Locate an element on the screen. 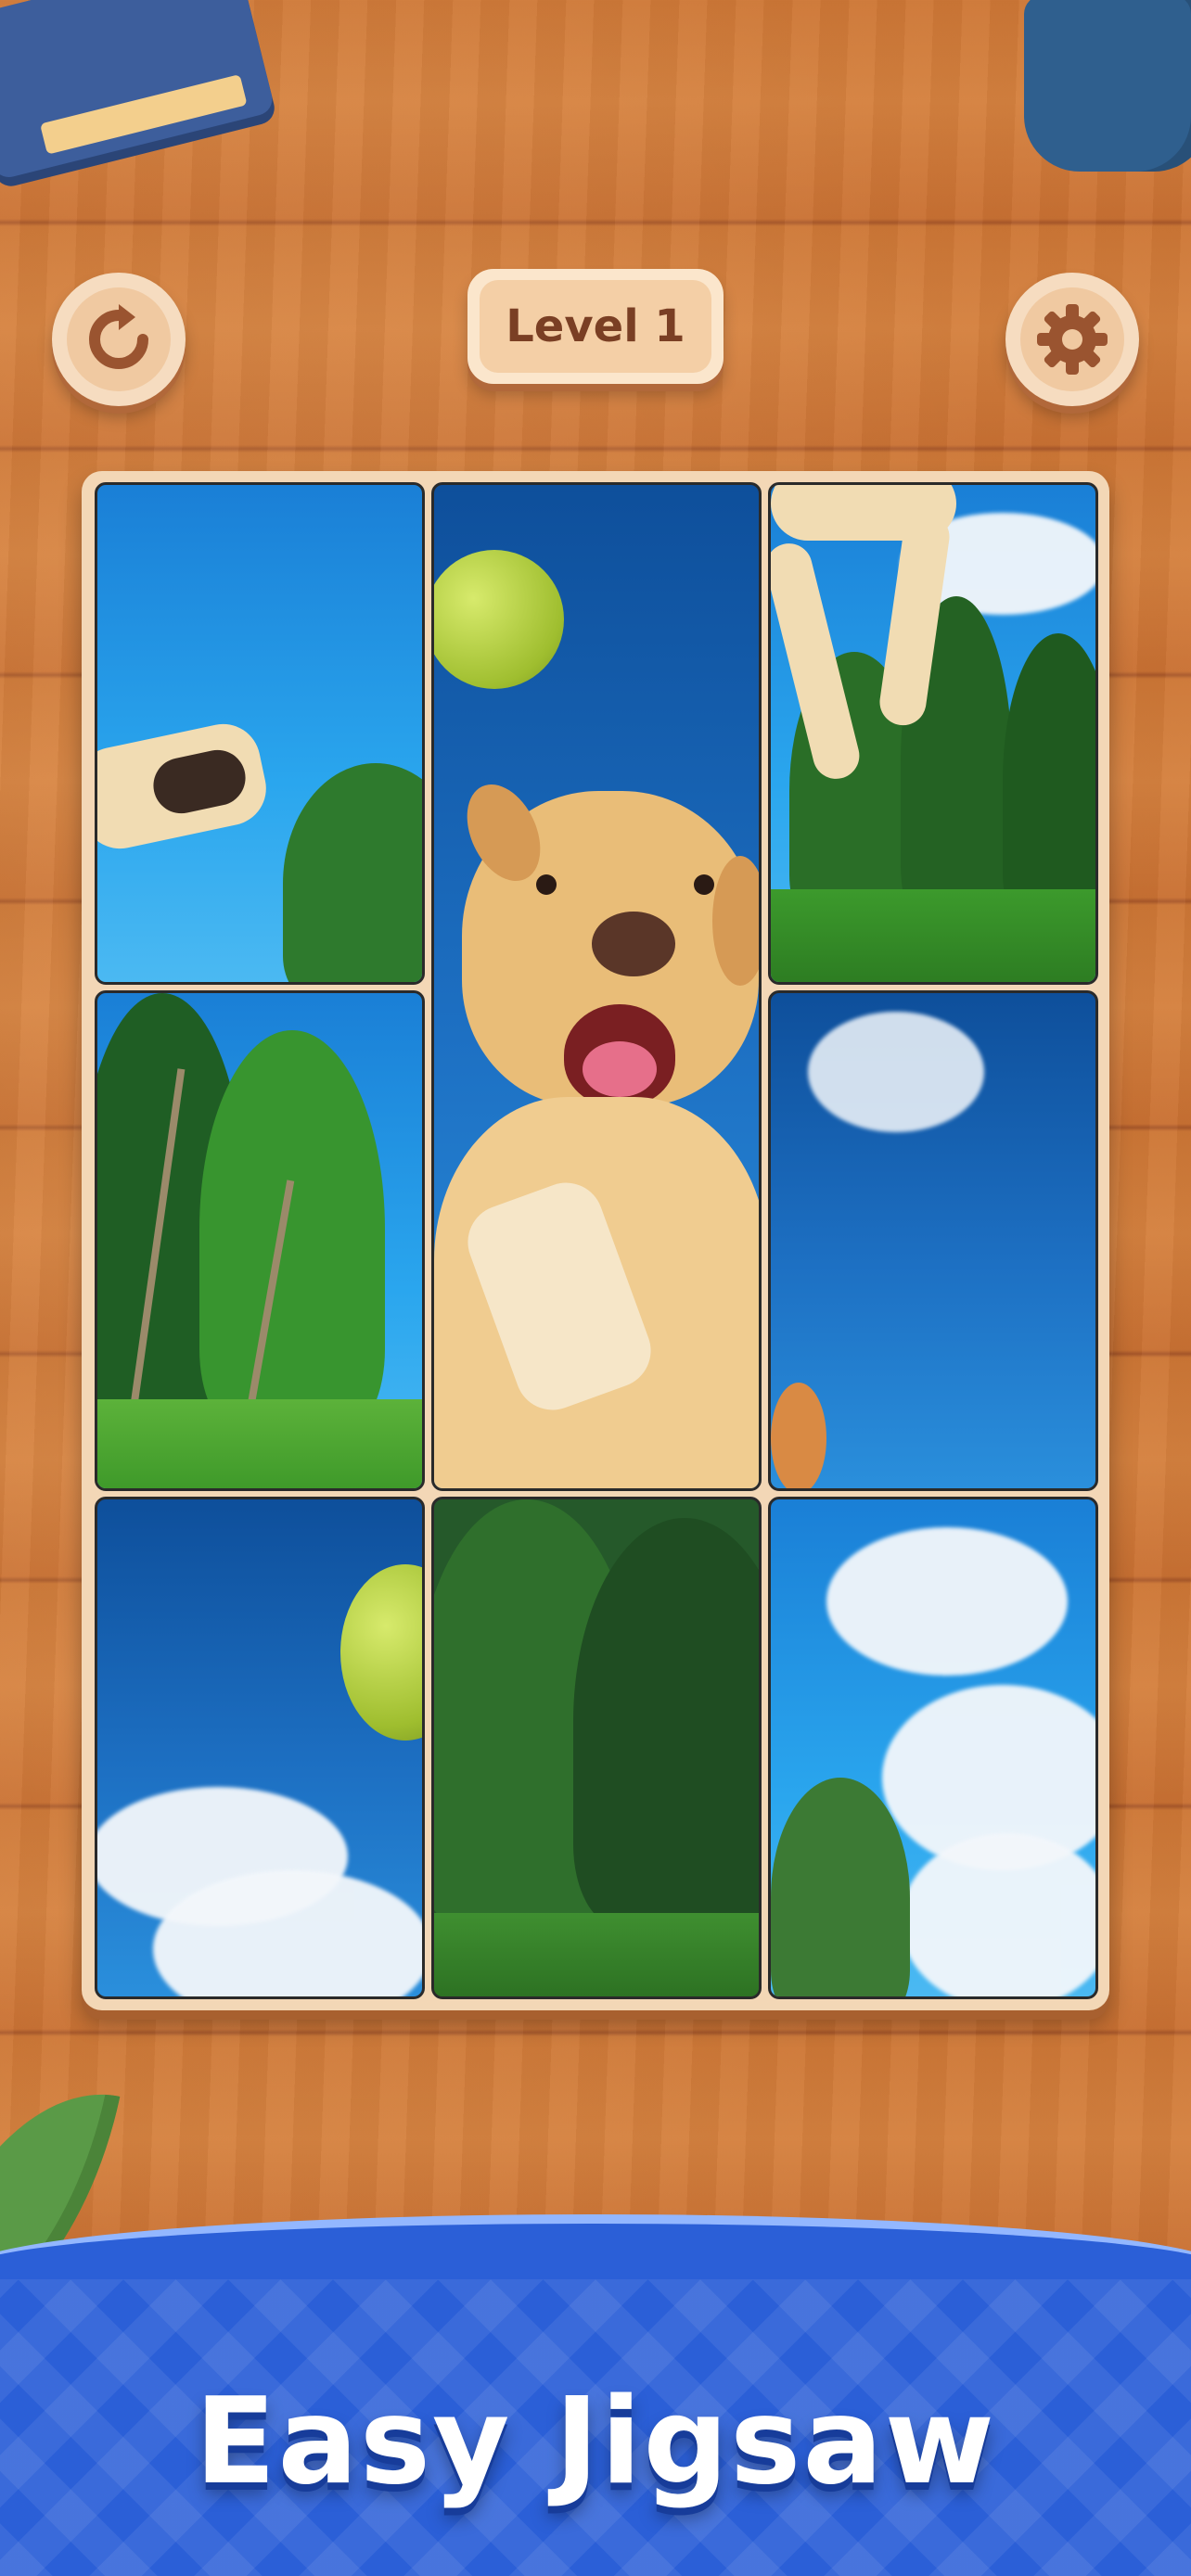 This screenshot has width=1191, height=2576. book-decoration is located at coordinates (138, 90).